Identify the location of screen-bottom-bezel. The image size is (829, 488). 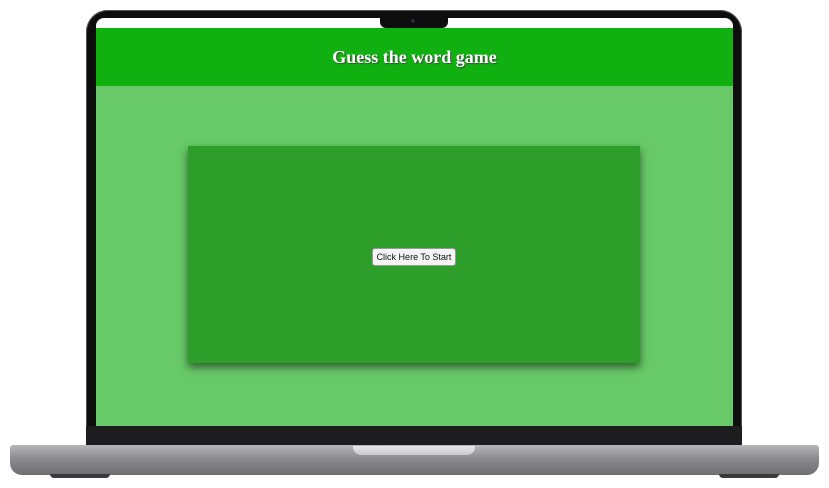
(414, 436).